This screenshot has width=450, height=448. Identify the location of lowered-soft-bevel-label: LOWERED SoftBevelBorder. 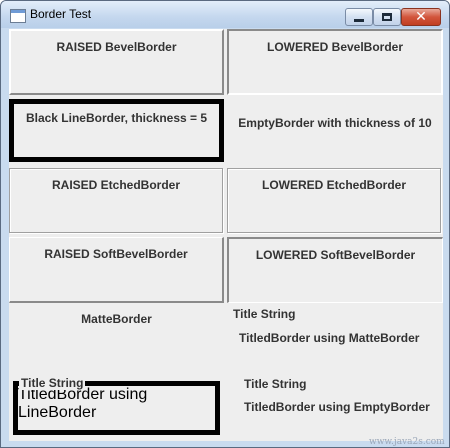
(335, 255).